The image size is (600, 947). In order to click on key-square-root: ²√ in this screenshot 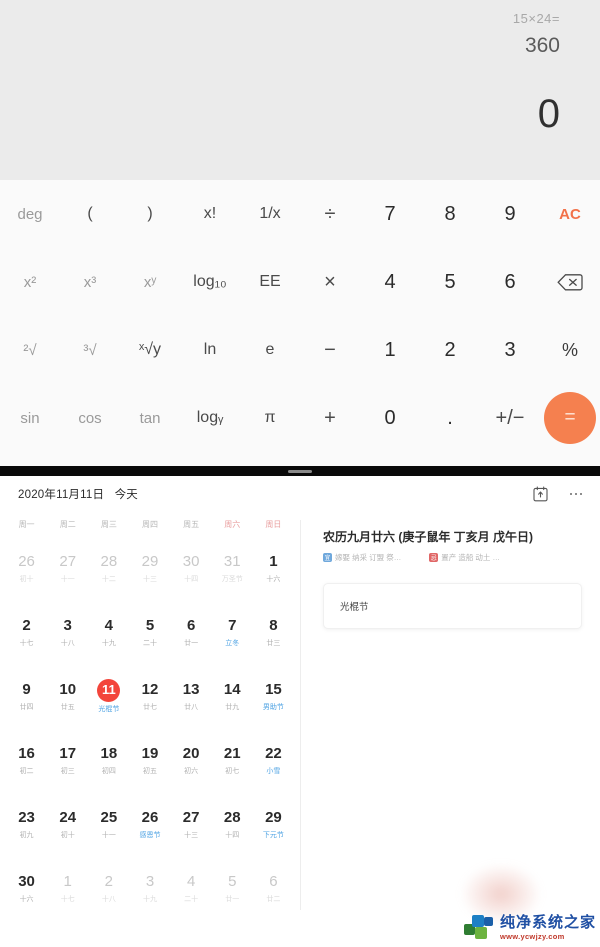, I will do `click(30, 350)`.